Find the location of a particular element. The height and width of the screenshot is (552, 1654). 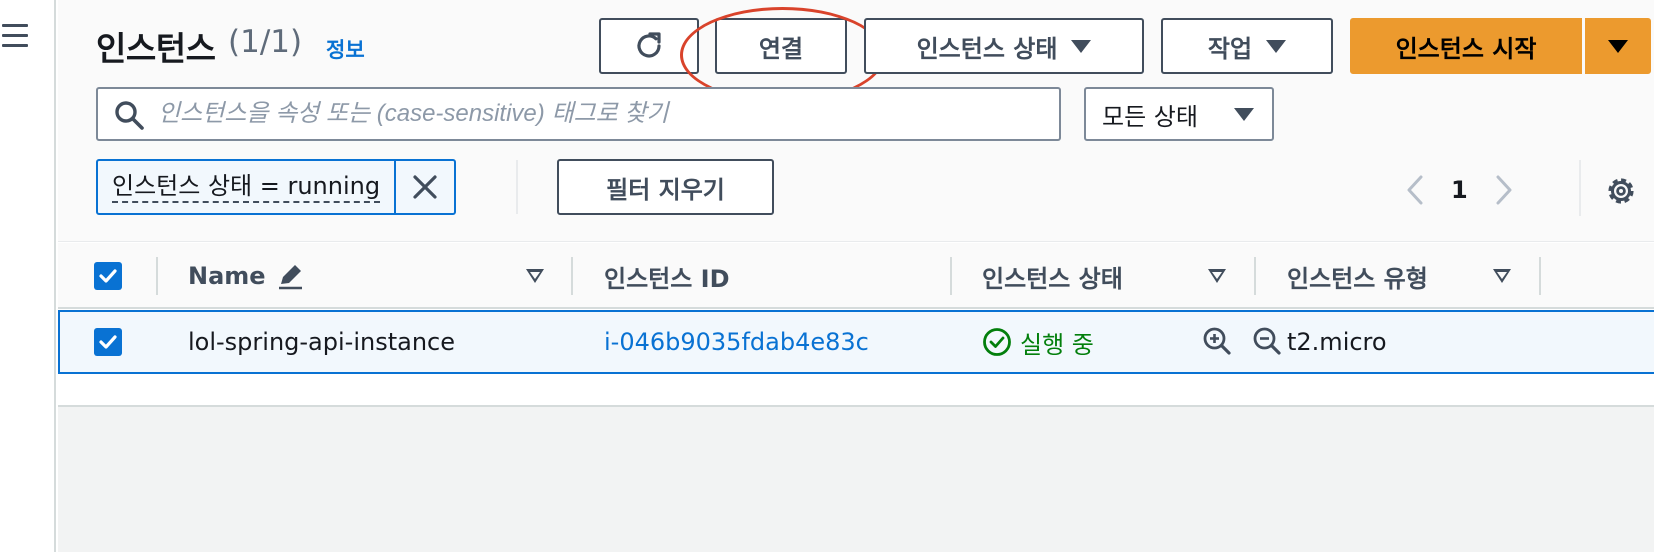

info-link: 정보 is located at coordinates (345, 49).